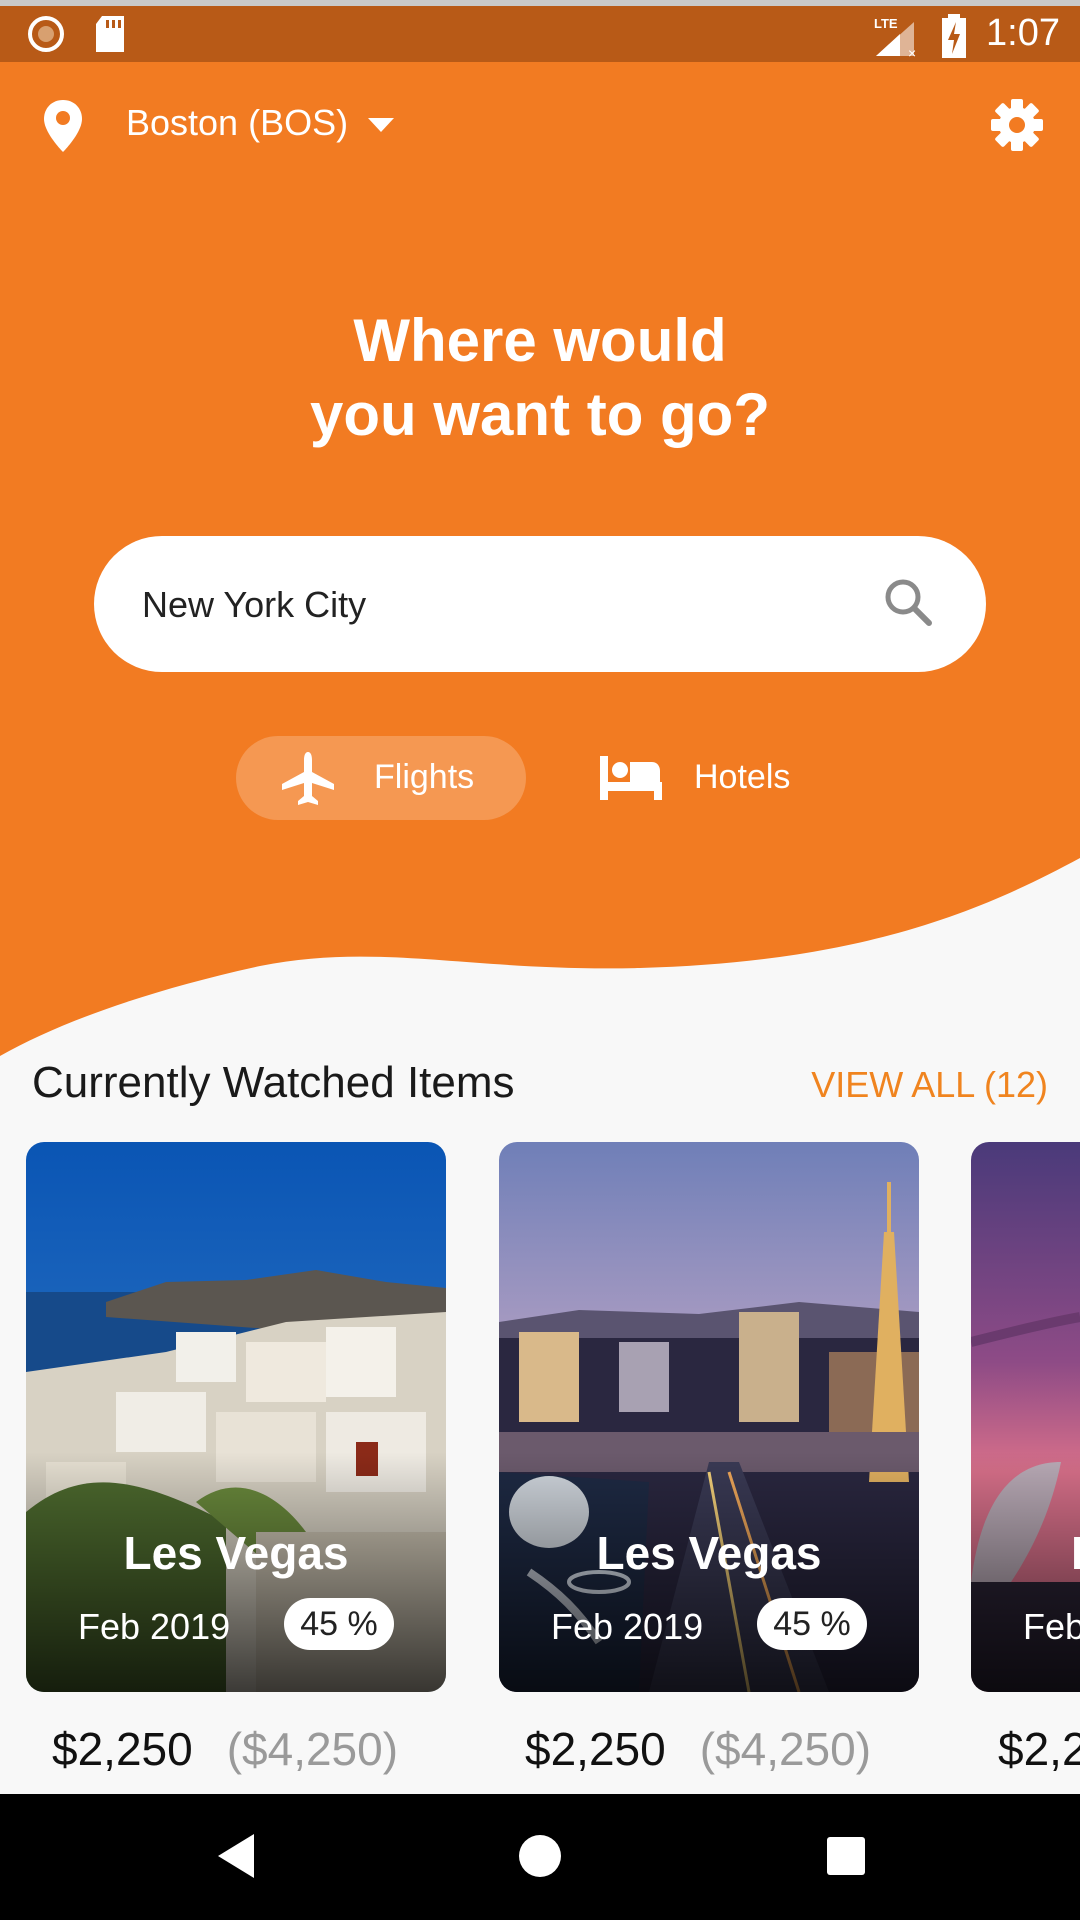 This screenshot has width=1080, height=1920. What do you see at coordinates (631, 778) in the screenshot?
I see `bed-icon` at bounding box center [631, 778].